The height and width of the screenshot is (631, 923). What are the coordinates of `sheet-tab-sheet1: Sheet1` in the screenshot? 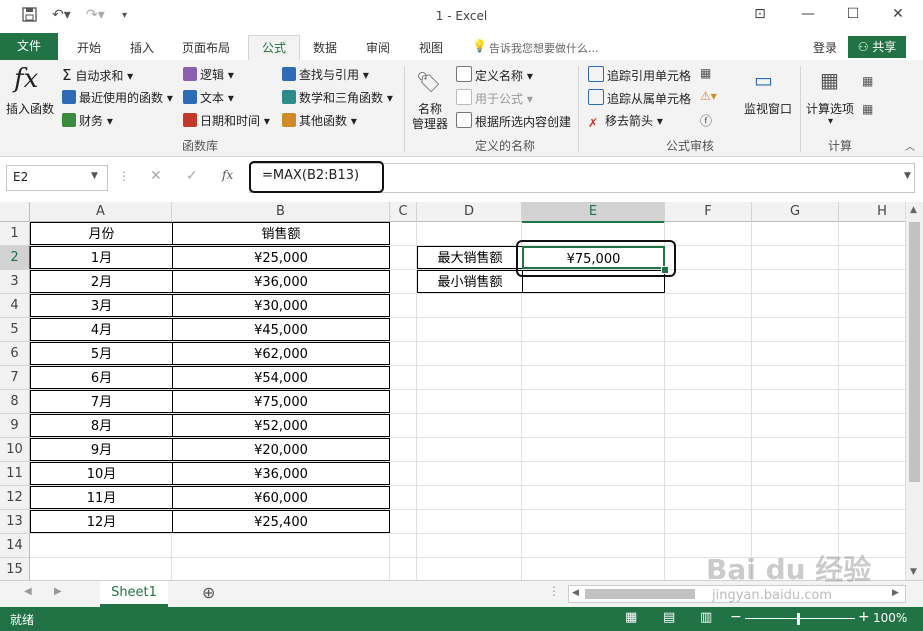 It's located at (134, 594).